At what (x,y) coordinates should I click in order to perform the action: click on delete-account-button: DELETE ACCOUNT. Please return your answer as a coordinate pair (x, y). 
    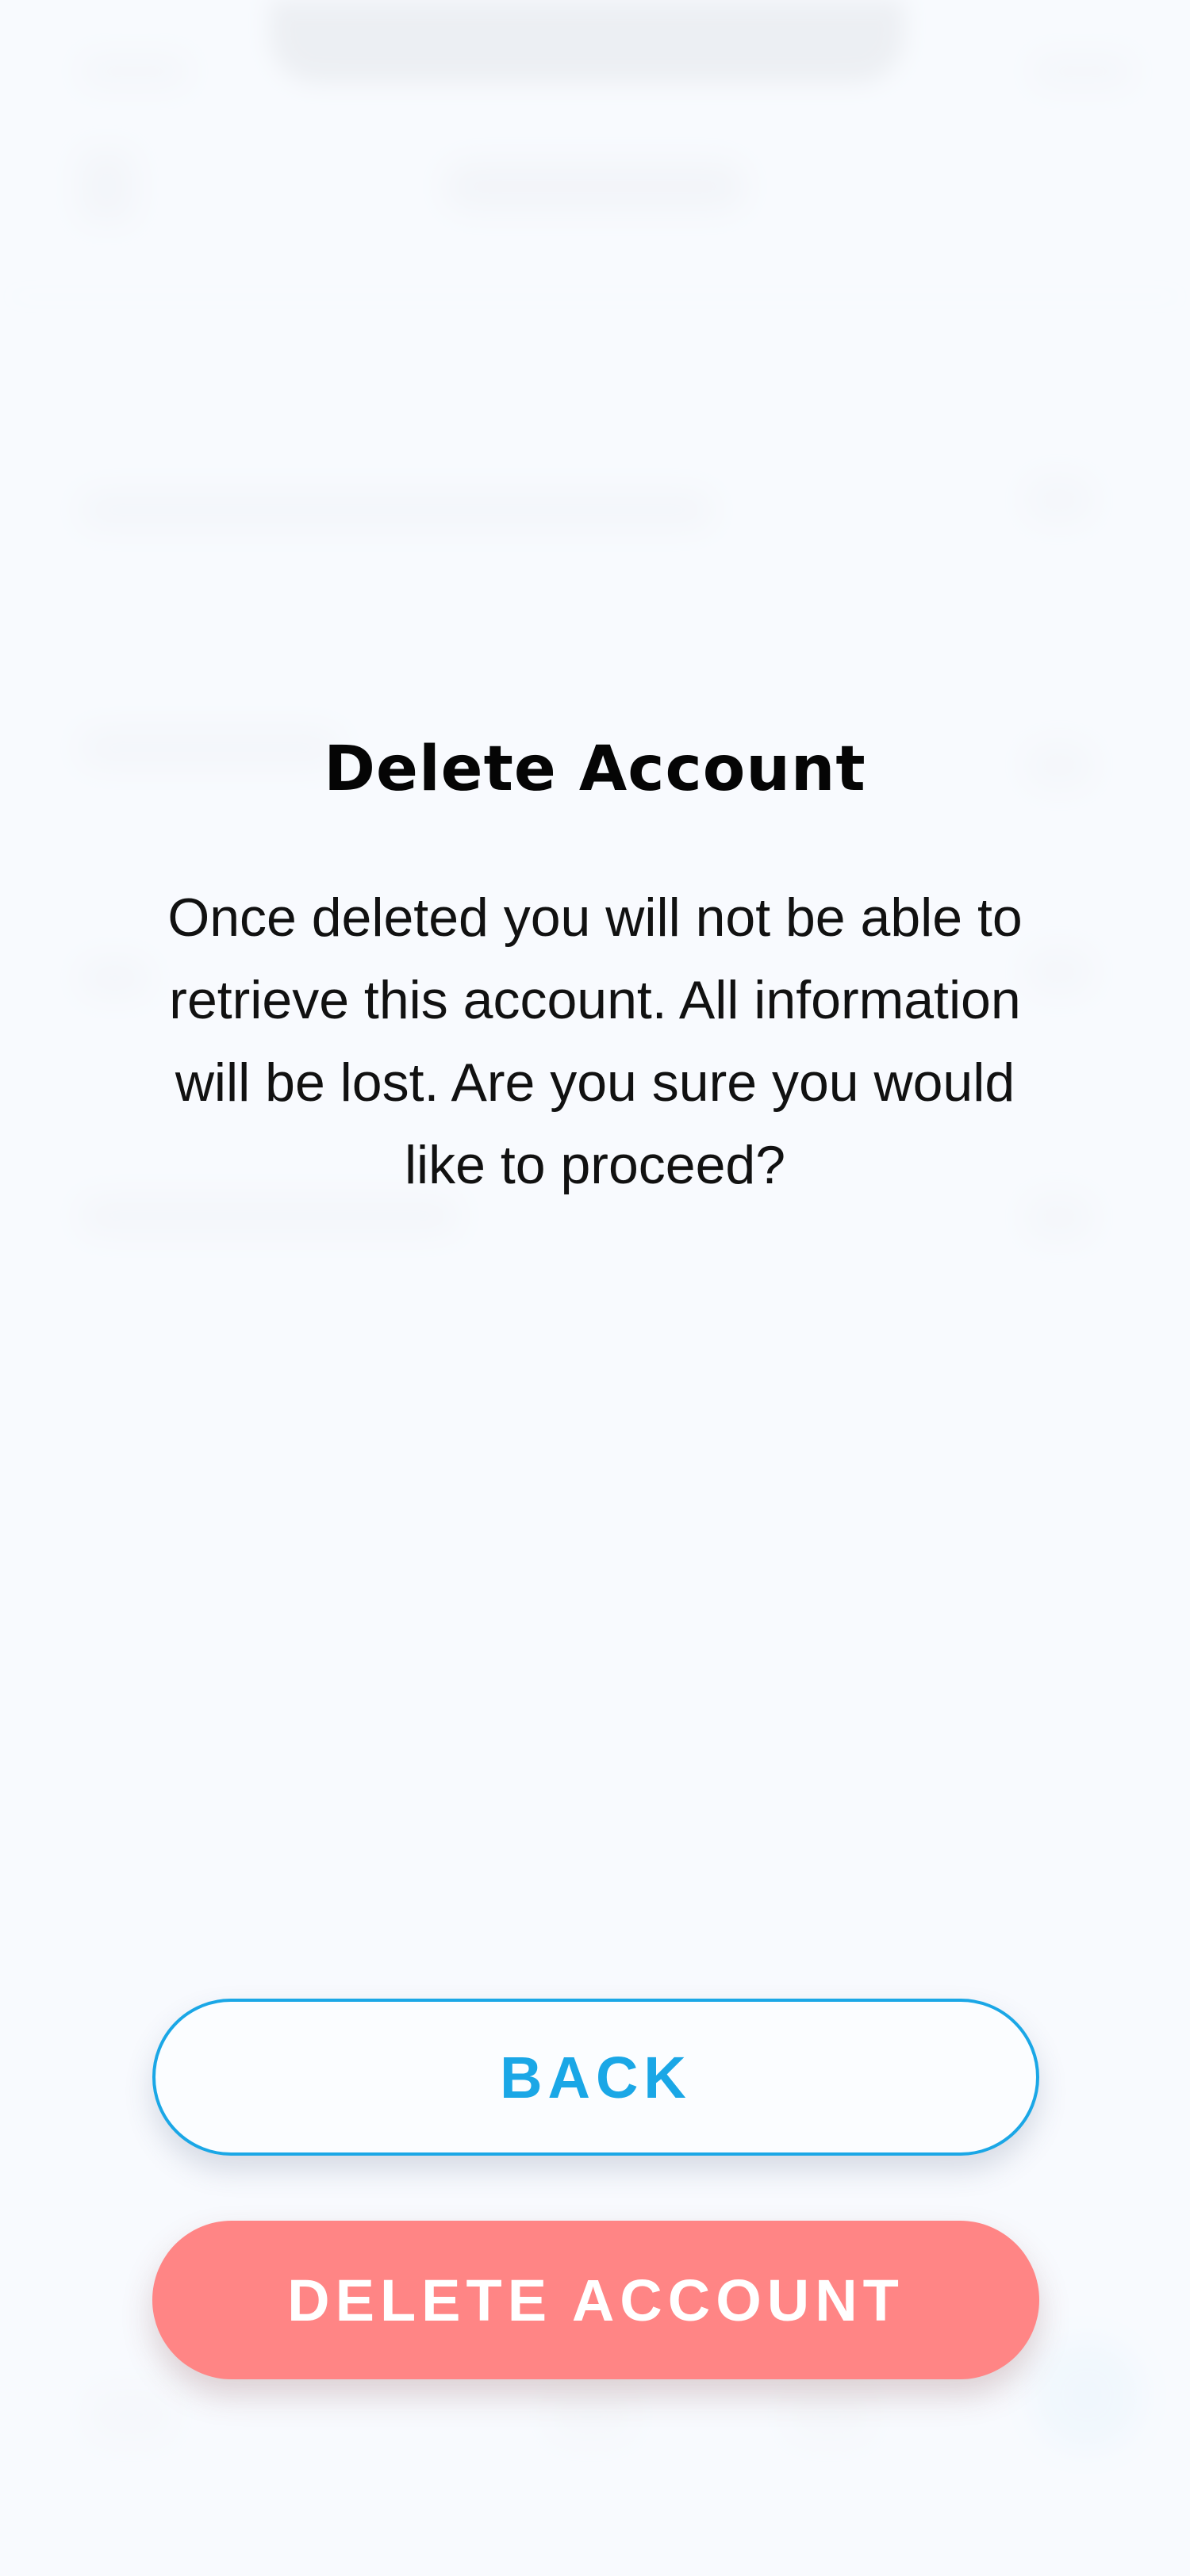
    Looking at the image, I should click on (595, 2300).